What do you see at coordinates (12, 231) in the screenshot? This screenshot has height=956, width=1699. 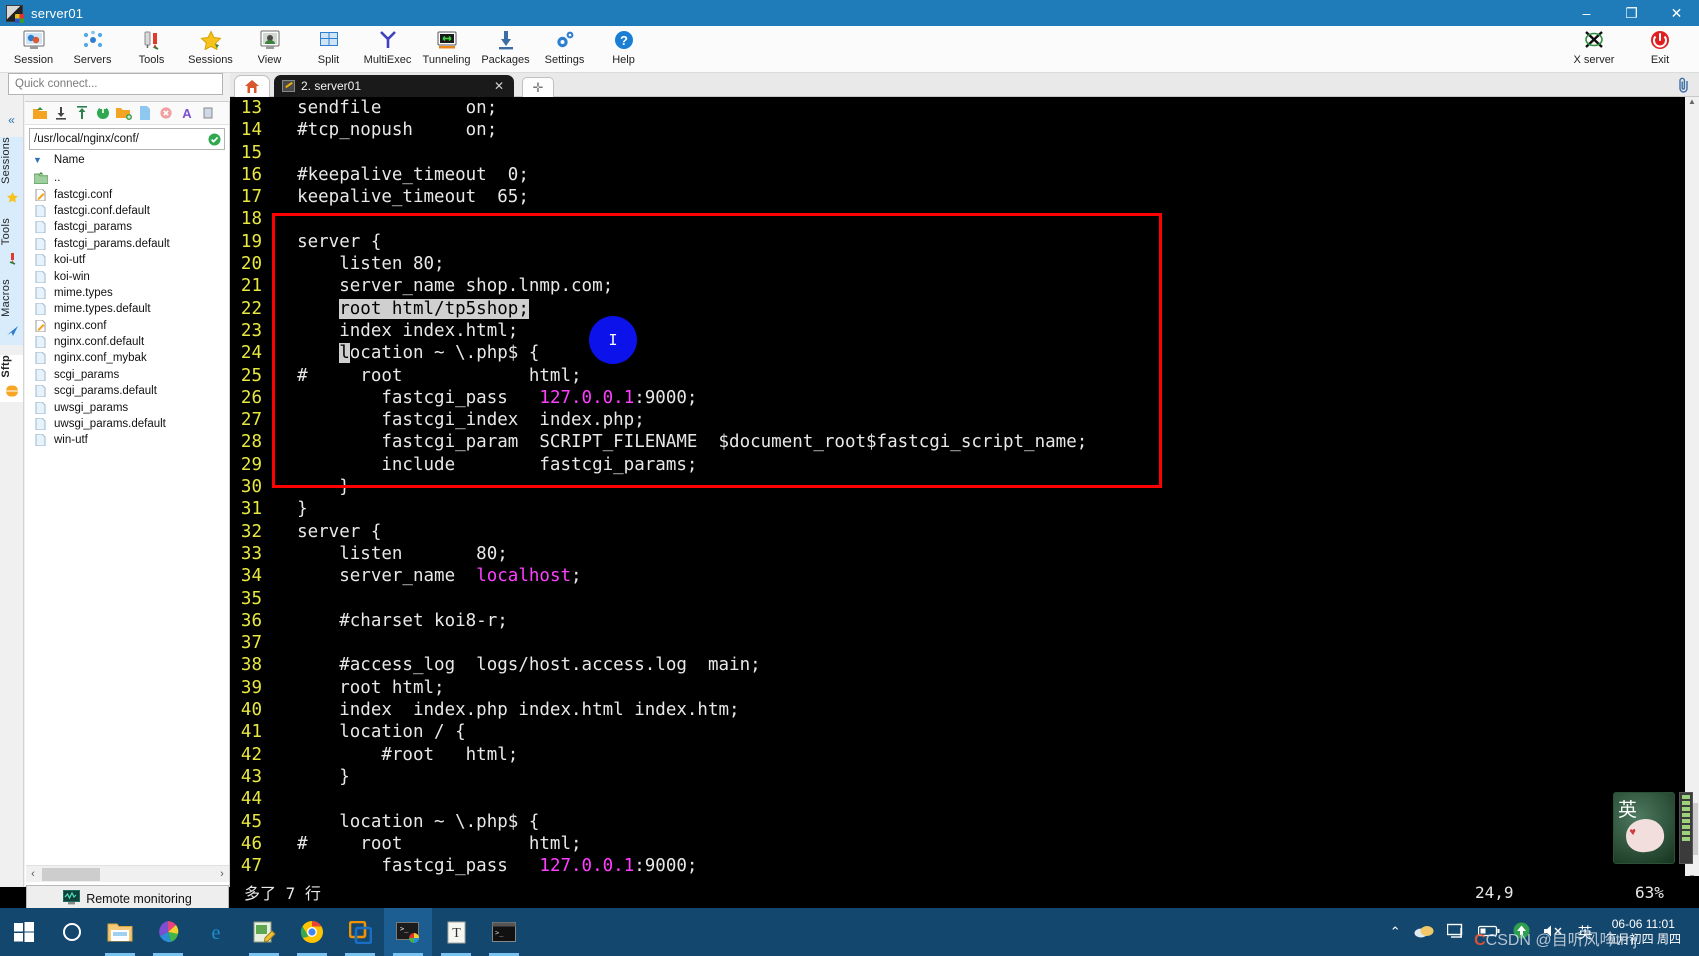 I see `rail-tab-tools: Tools` at bounding box center [12, 231].